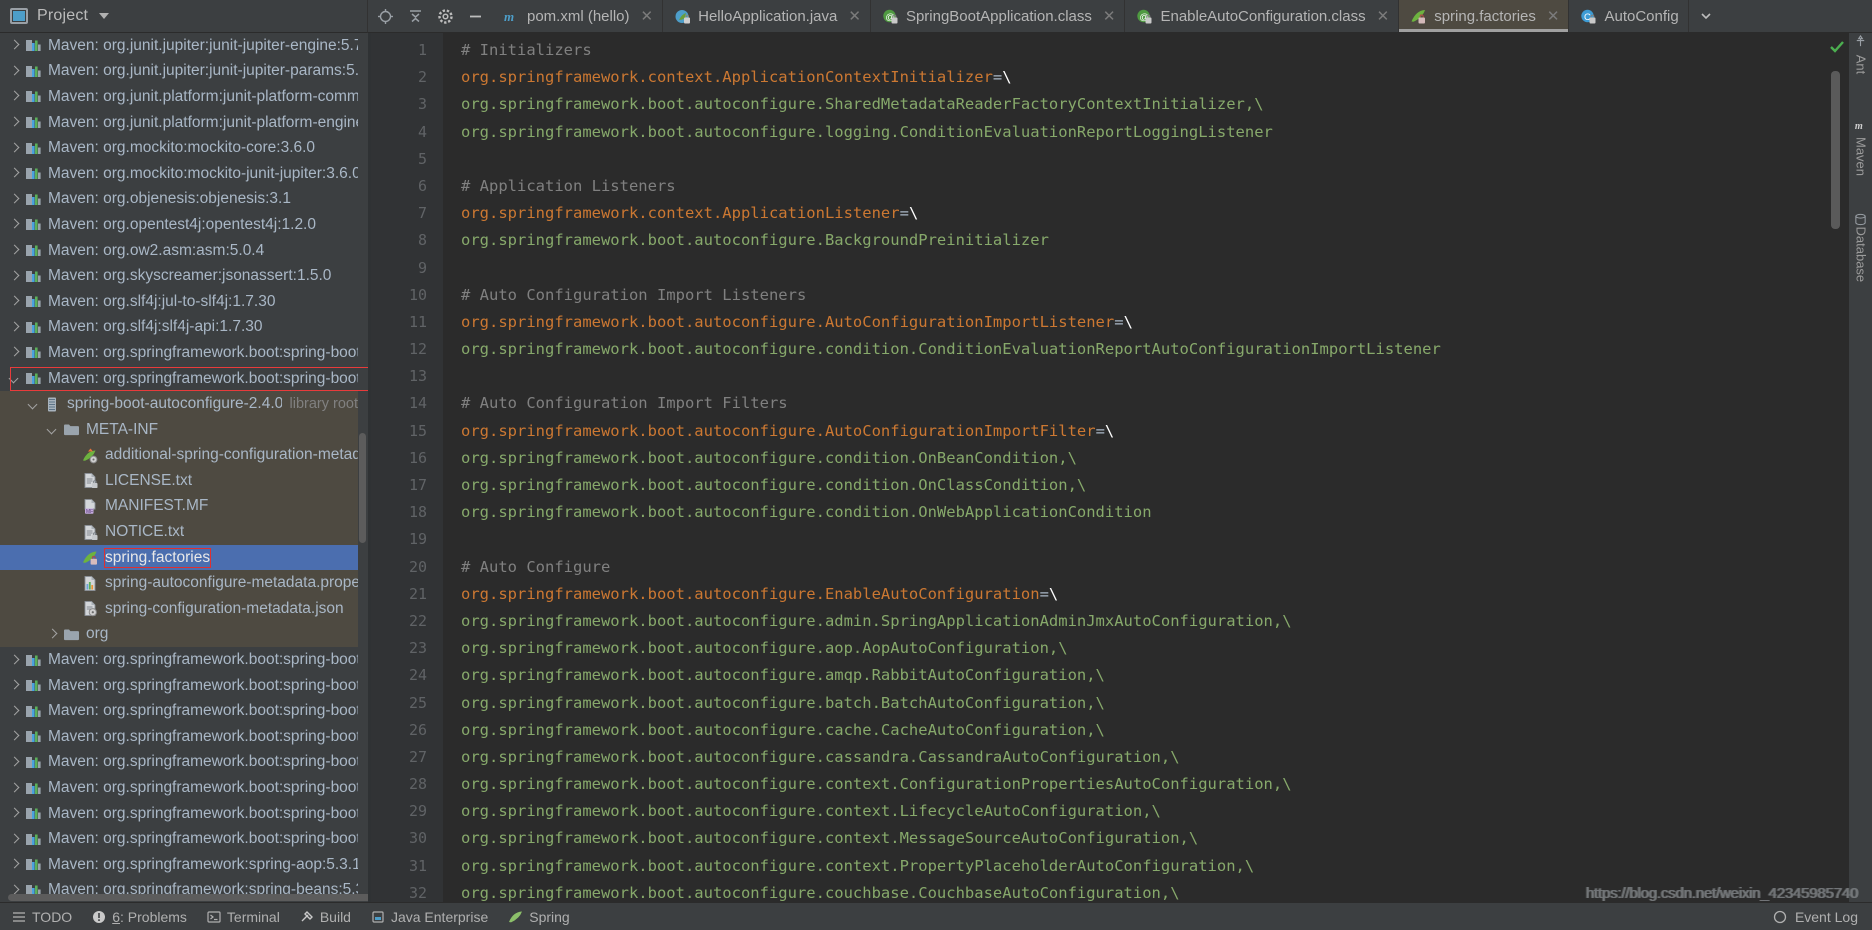  I want to click on statusbar-build: Build, so click(329, 917).